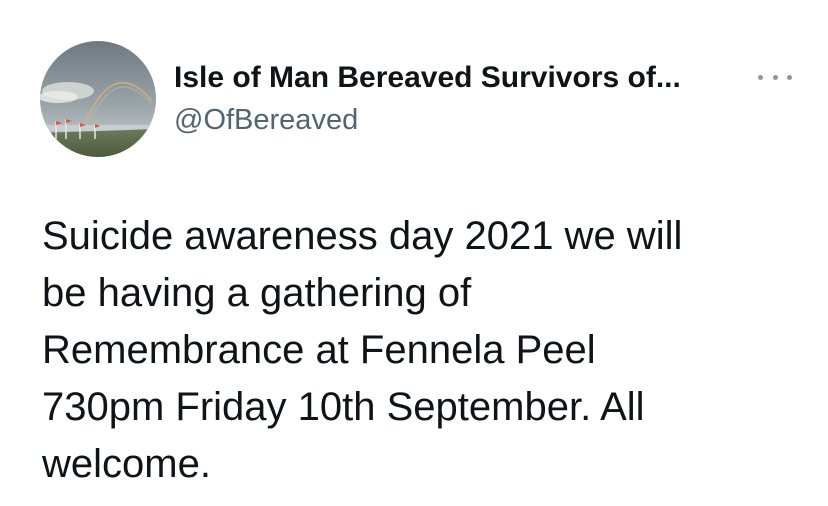 This screenshot has width=828, height=506. I want to click on tweet-text-line: be having a gathering of, so click(257, 293).